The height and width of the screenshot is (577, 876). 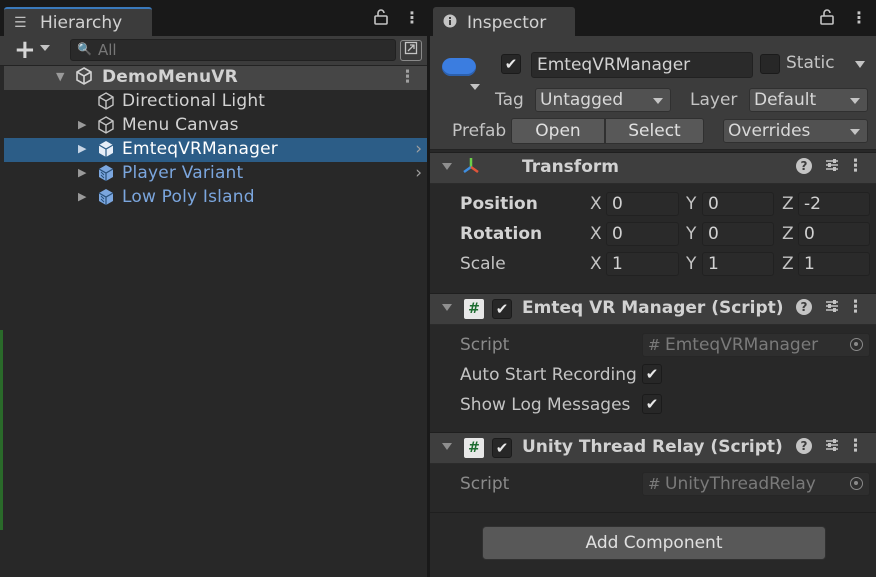 What do you see at coordinates (215, 103) in the screenshot?
I see `hierarchy-row-directional-light: Directional Light` at bounding box center [215, 103].